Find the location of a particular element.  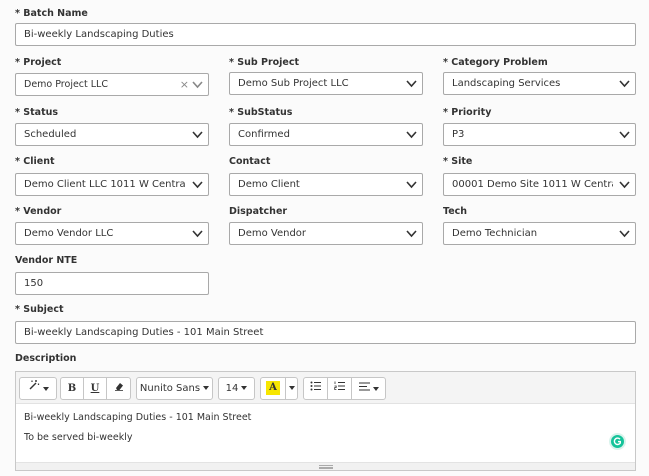

bold-button: B is located at coordinates (72, 388).